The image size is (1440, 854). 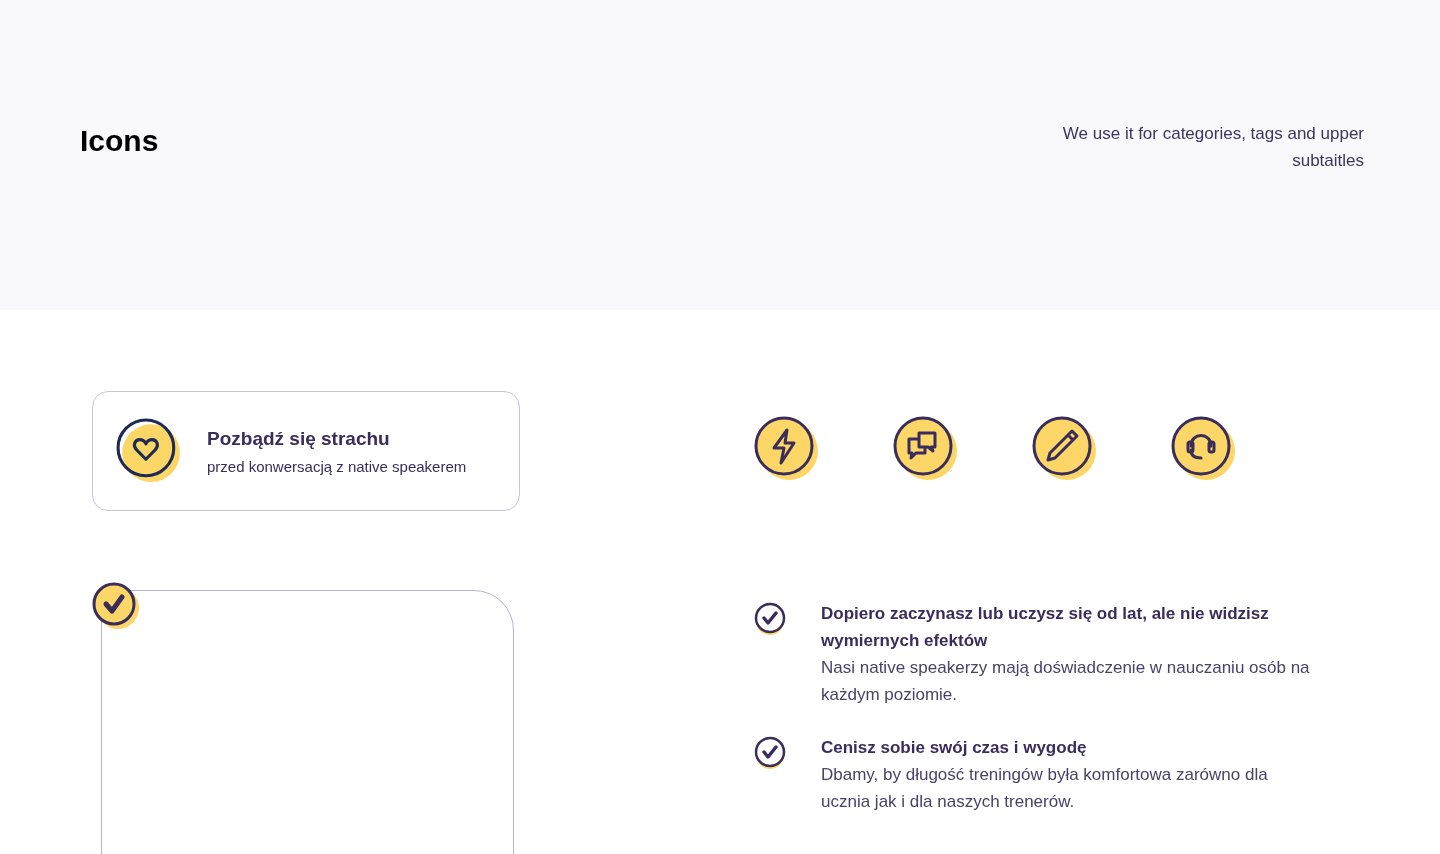 What do you see at coordinates (299, 438) in the screenshot?
I see `card-title: Pozbądź się strachu` at bounding box center [299, 438].